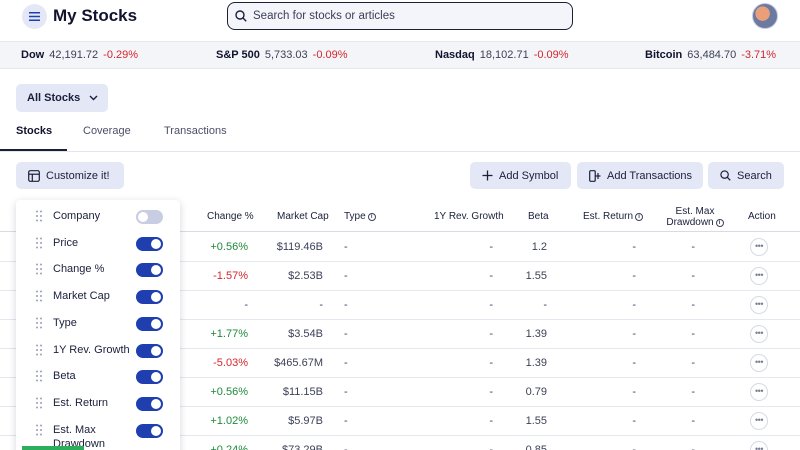 The image size is (800, 450). I want to click on tab-coverage: Coverage, so click(107, 131).